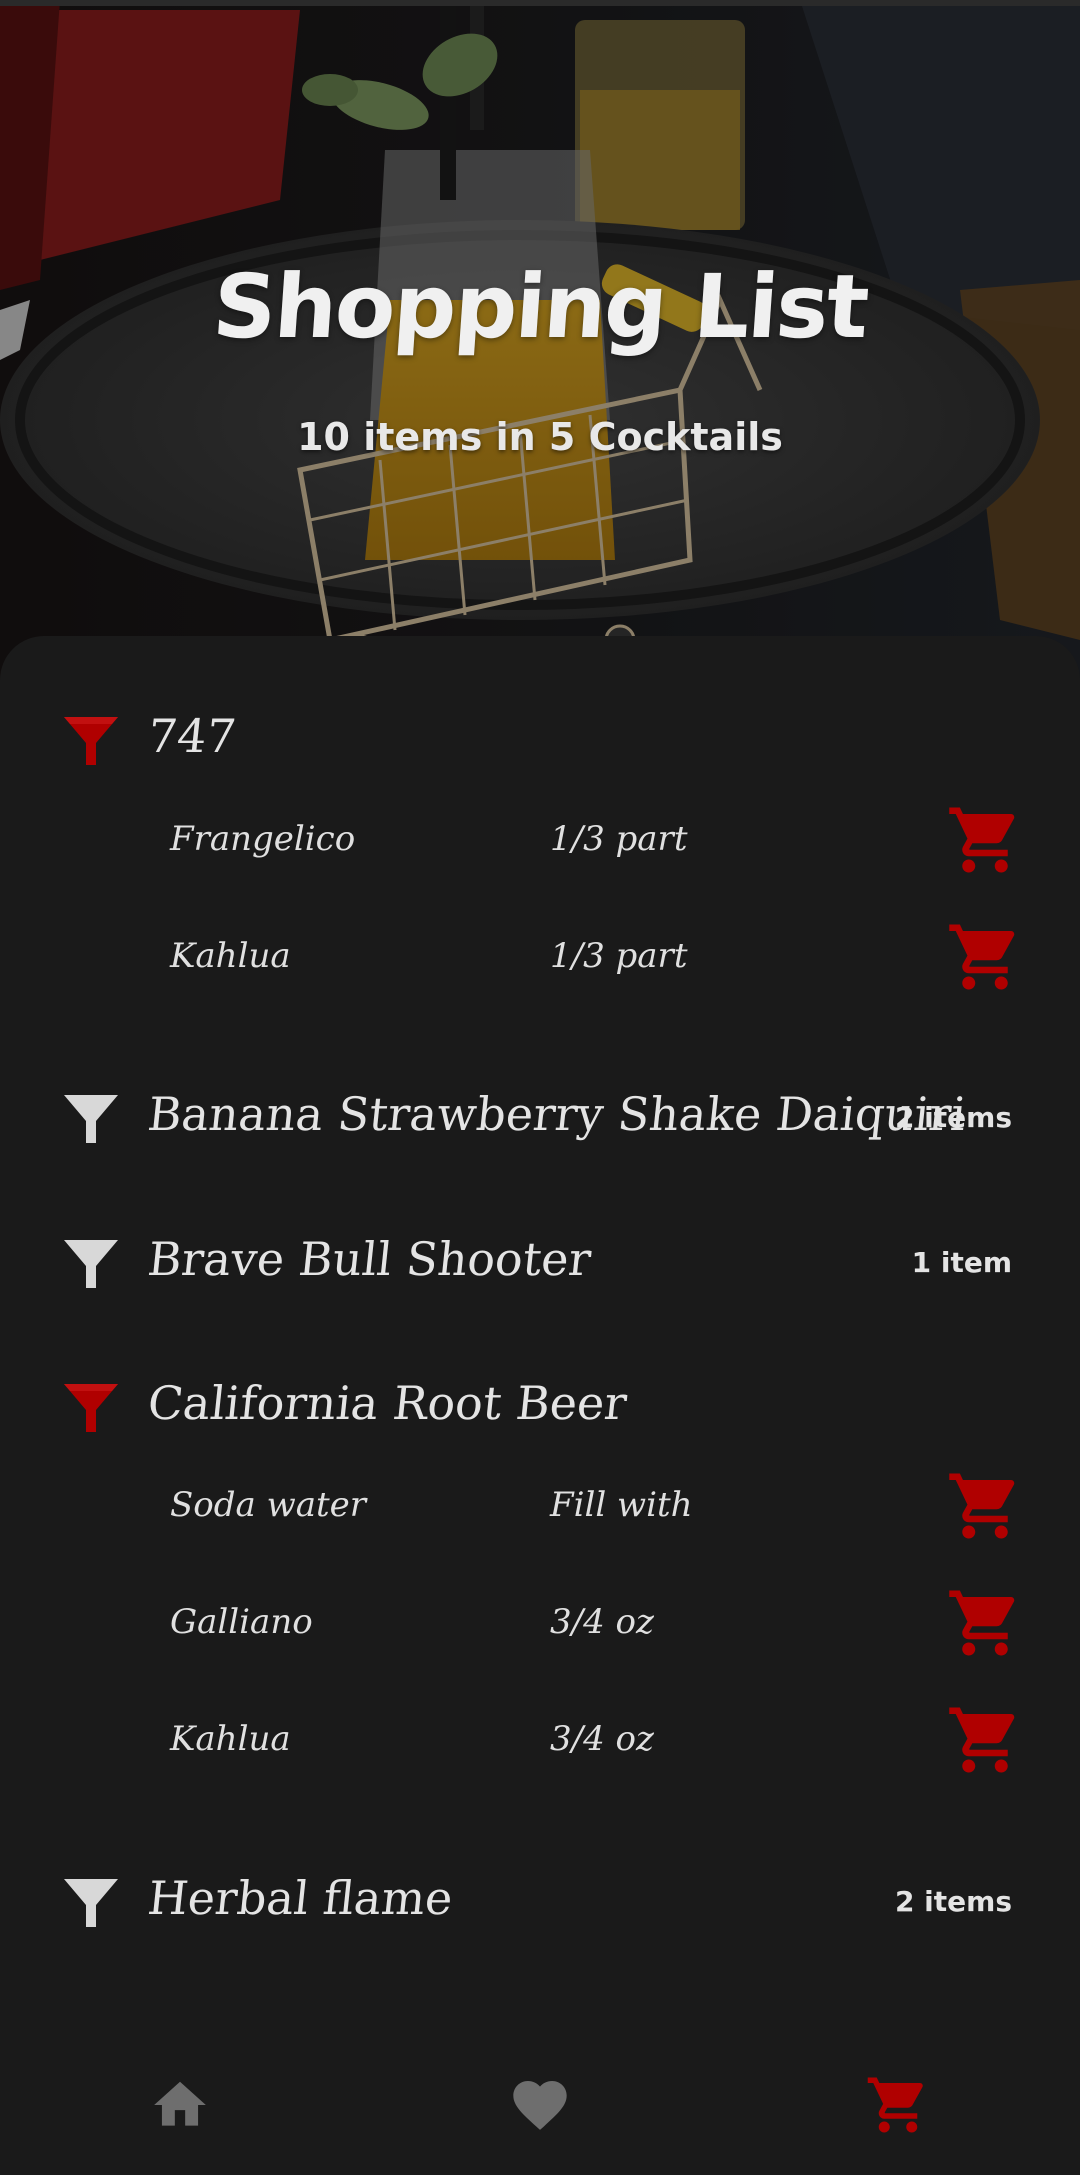  What do you see at coordinates (540, 1624) in the screenshot?
I see `ingredient-row: Galliano 3/4 oz` at bounding box center [540, 1624].